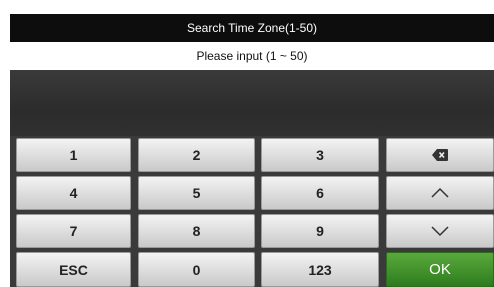 The image size is (494, 287). I want to click on key-1: 1, so click(73, 155).